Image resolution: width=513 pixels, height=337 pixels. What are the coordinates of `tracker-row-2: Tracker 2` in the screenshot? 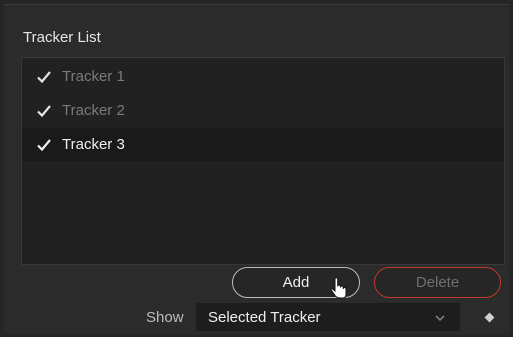 It's located at (263, 110).